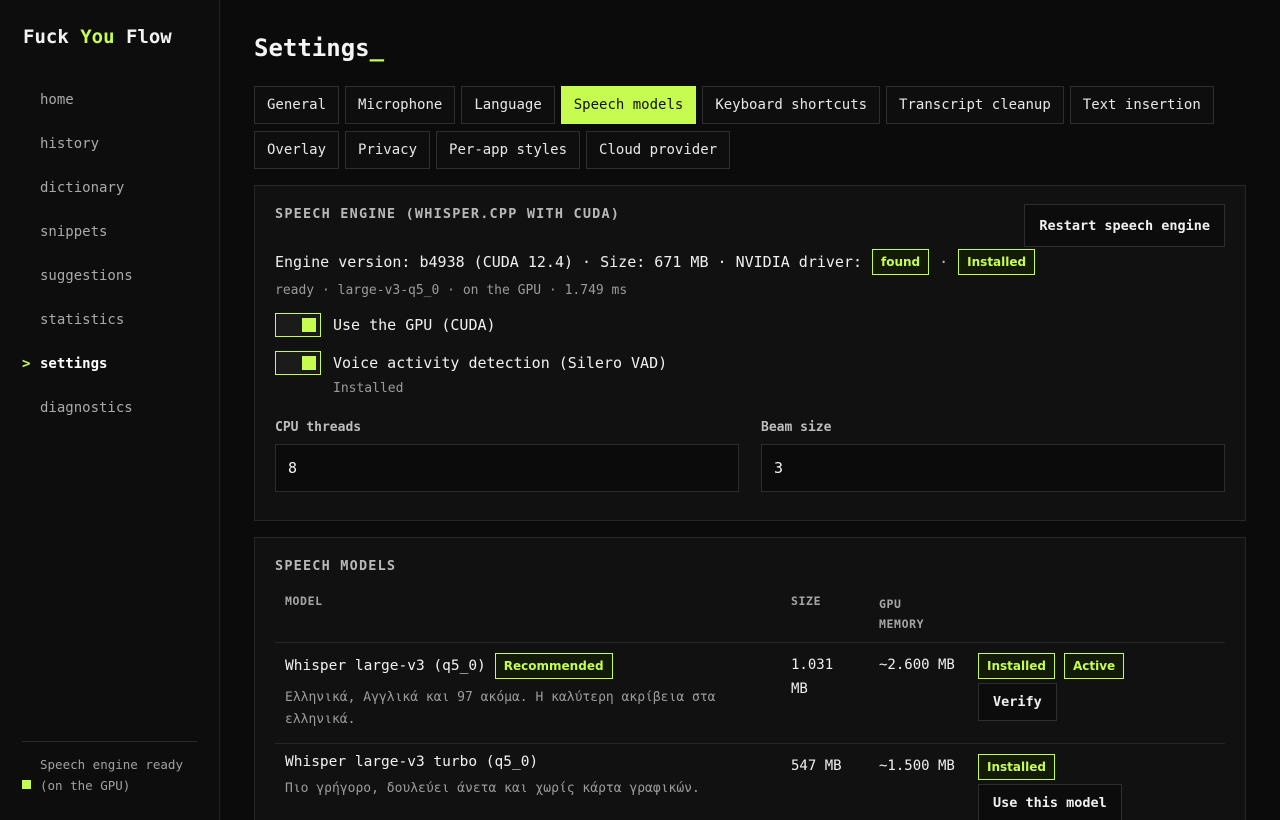 The height and width of the screenshot is (820, 1280). What do you see at coordinates (917, 766) in the screenshot?
I see `model-gpu-memory: ~1.500 MB` at bounding box center [917, 766].